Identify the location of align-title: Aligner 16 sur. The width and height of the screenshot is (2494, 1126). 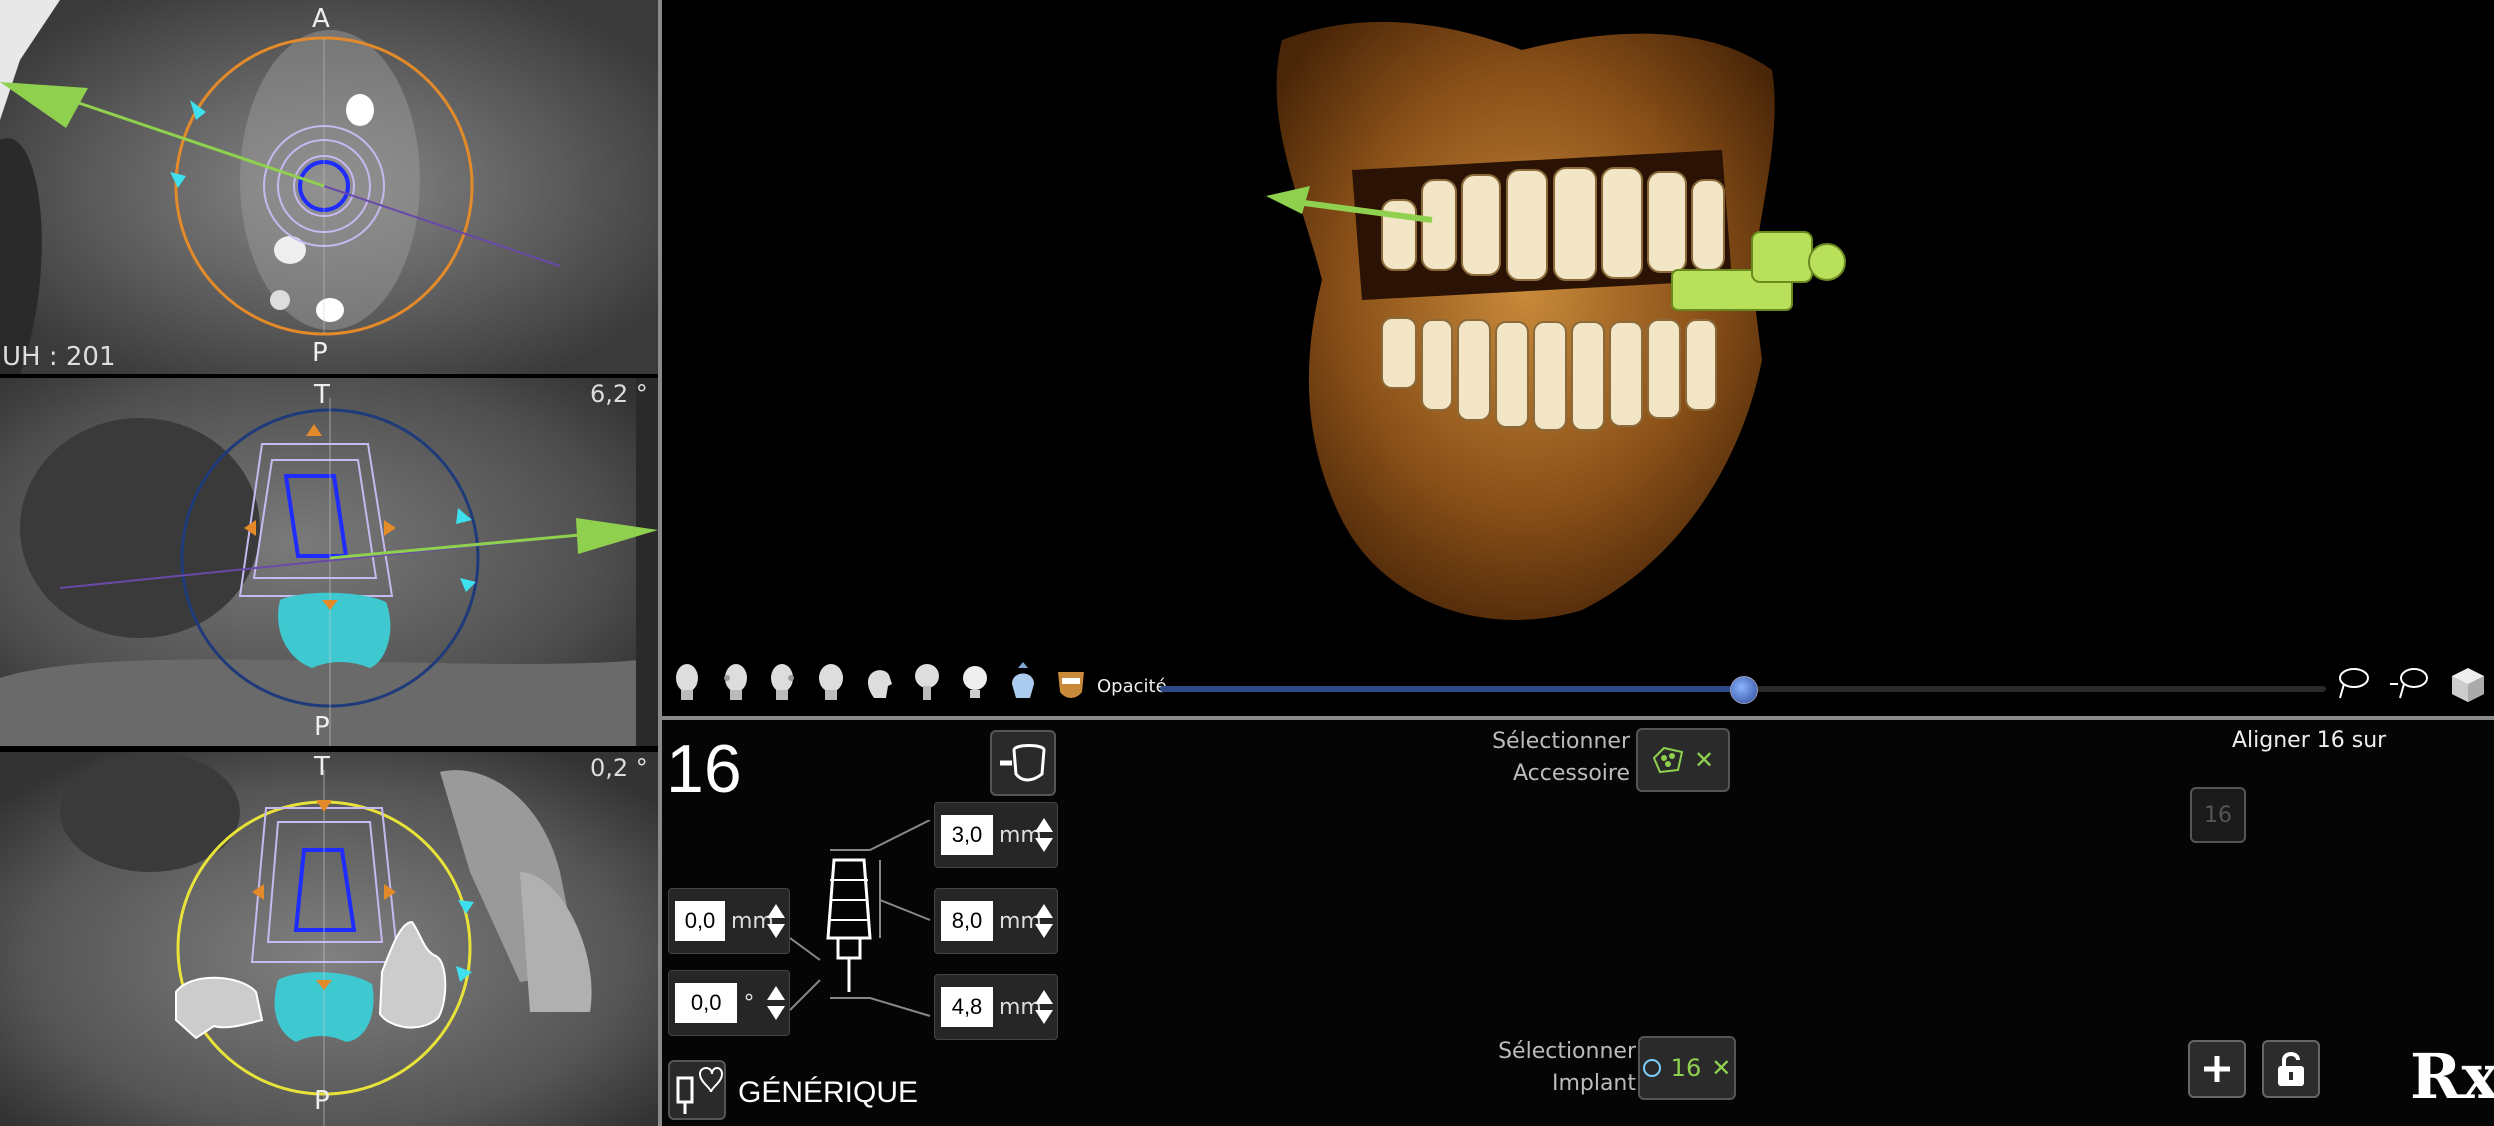
(2309, 740).